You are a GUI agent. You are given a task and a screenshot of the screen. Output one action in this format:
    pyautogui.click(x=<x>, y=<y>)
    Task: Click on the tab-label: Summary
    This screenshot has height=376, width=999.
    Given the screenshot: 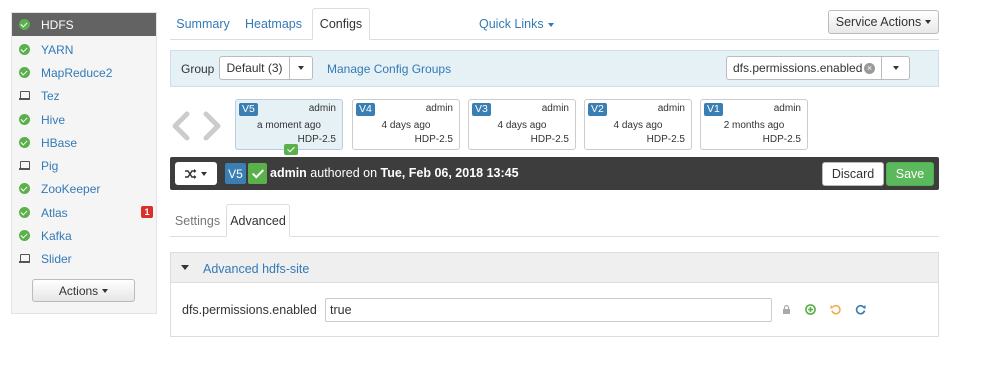 What is the action you would take?
    pyautogui.click(x=203, y=24)
    